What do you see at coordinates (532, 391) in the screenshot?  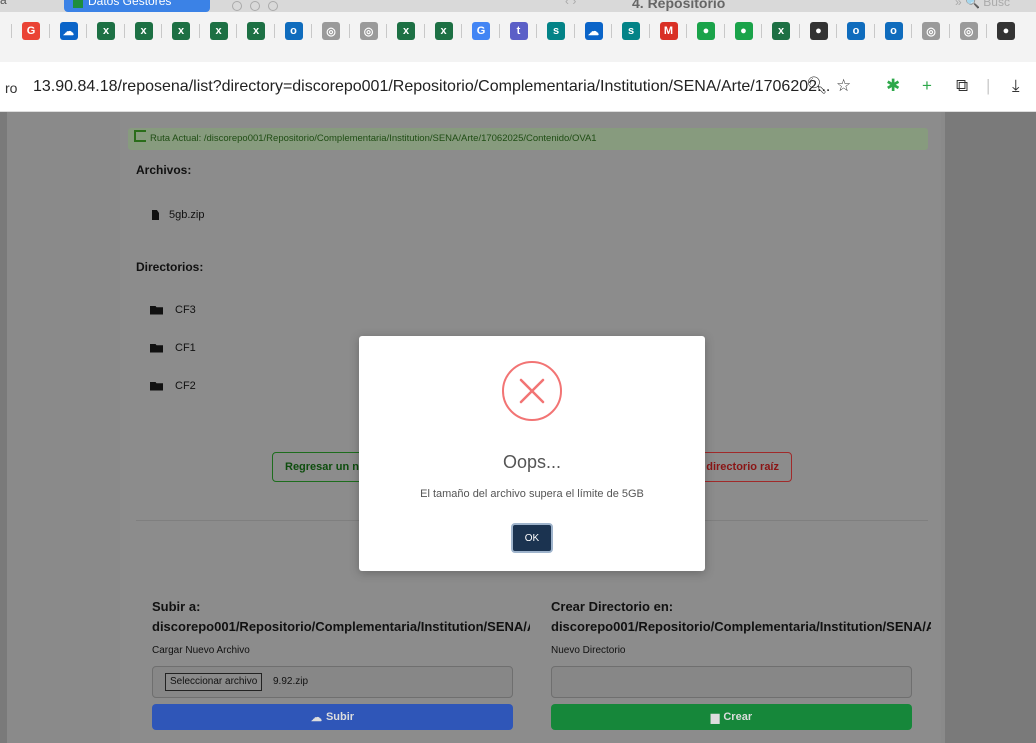 I see `error-x-icon` at bounding box center [532, 391].